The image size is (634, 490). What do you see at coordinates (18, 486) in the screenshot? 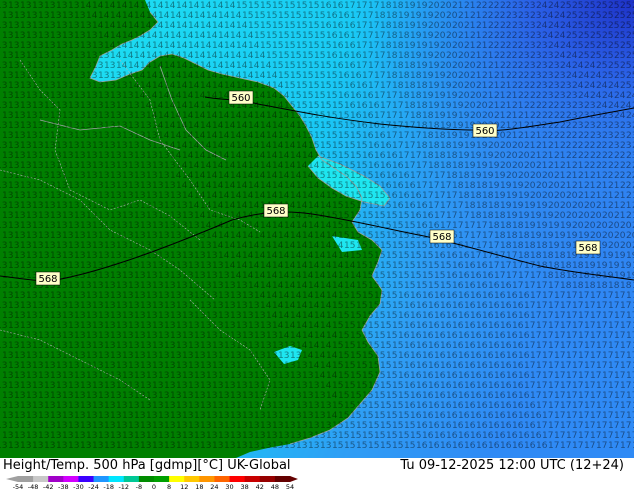
I see `legend-tick-label: -54` at bounding box center [18, 486].